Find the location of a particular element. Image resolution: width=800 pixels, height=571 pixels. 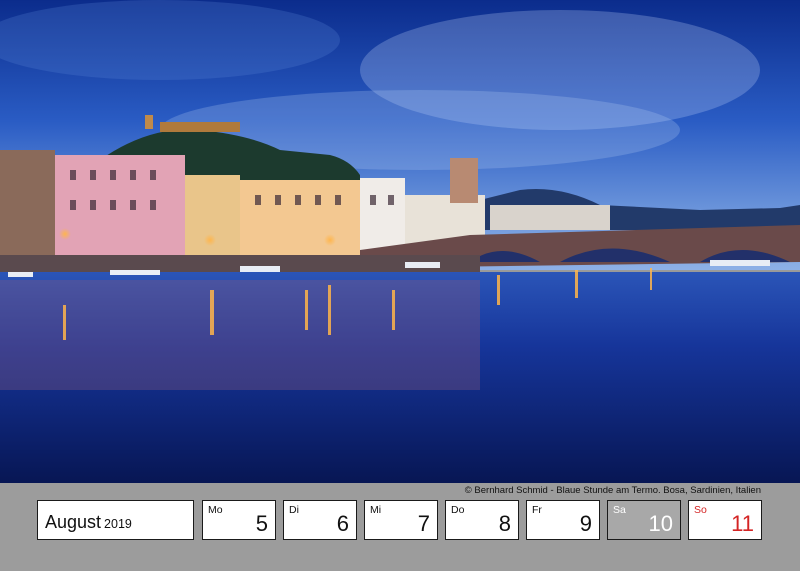

day-number: 10 is located at coordinates (660, 523).